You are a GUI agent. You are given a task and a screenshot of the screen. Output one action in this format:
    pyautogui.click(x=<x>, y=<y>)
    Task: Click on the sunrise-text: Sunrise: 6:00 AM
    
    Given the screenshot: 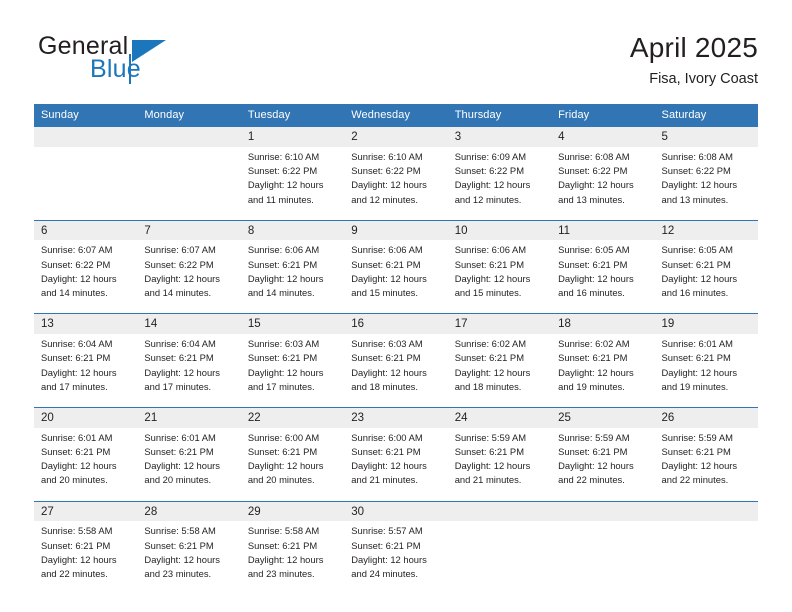 What is the action you would take?
    pyautogui.click(x=283, y=437)
    